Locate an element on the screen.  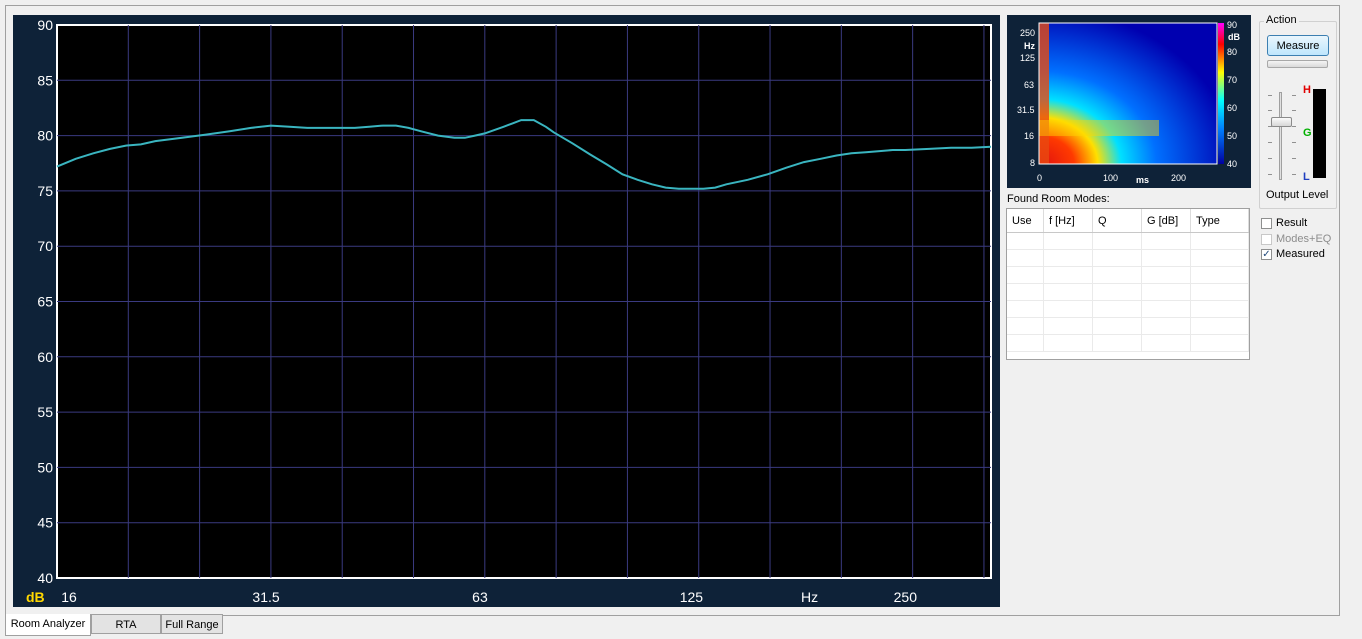
wf-cbar-tick: 60 is located at coordinates (1232, 108).